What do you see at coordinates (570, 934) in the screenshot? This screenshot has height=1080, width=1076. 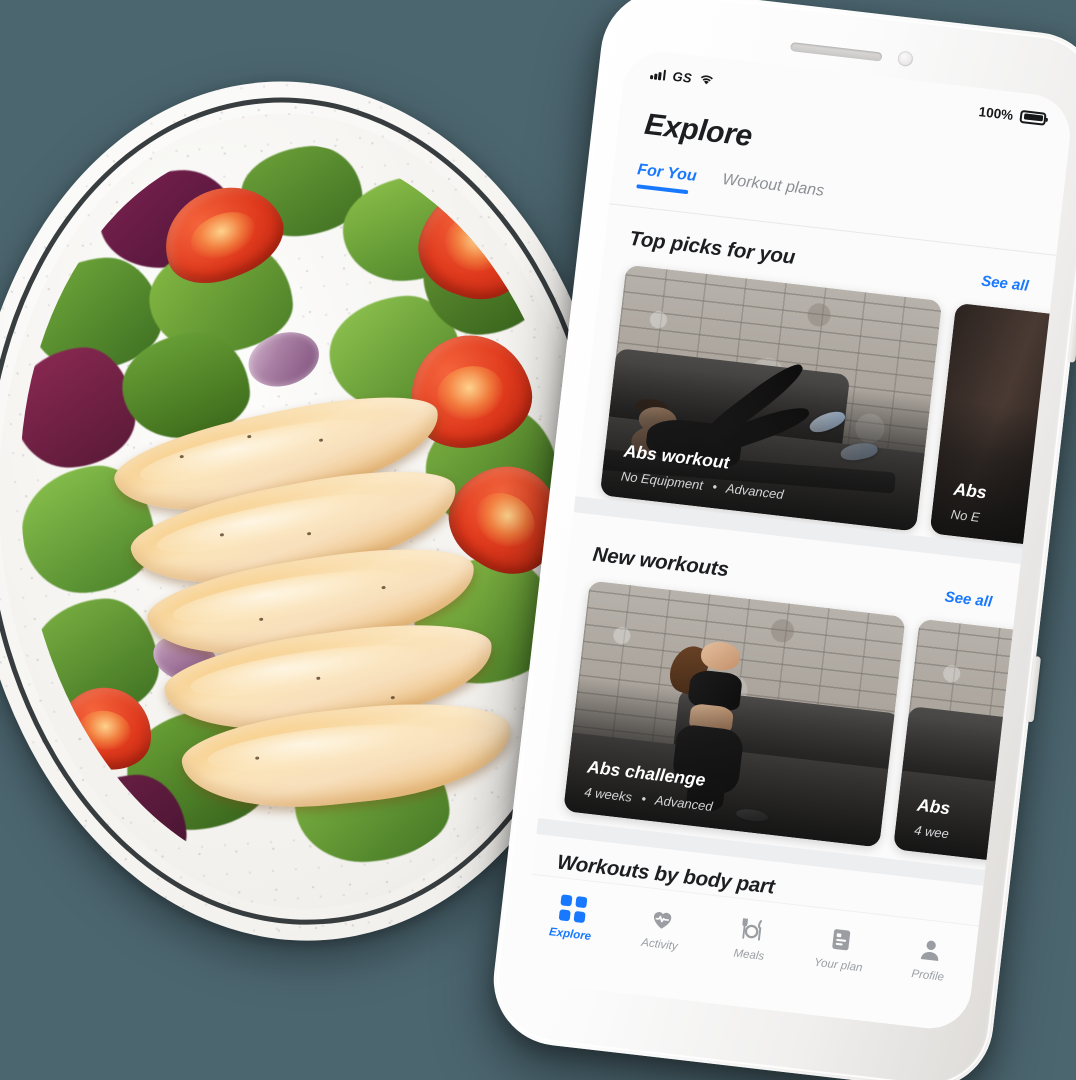 I see `nav-label-explore: Explore` at bounding box center [570, 934].